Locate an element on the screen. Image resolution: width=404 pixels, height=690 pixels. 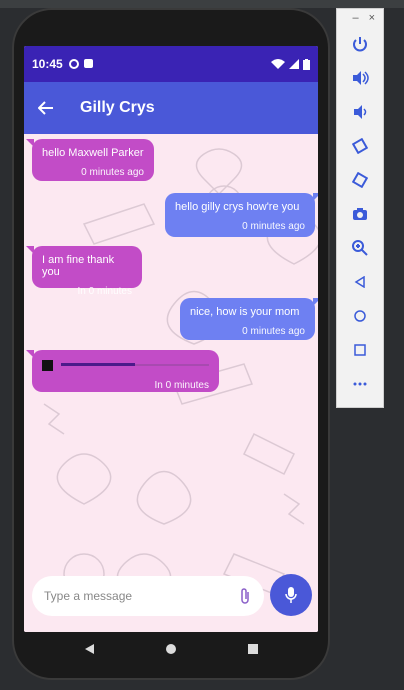
message-bubble-incoming: I am fine thank you In 0 minutes is located at coordinates (84, 271).